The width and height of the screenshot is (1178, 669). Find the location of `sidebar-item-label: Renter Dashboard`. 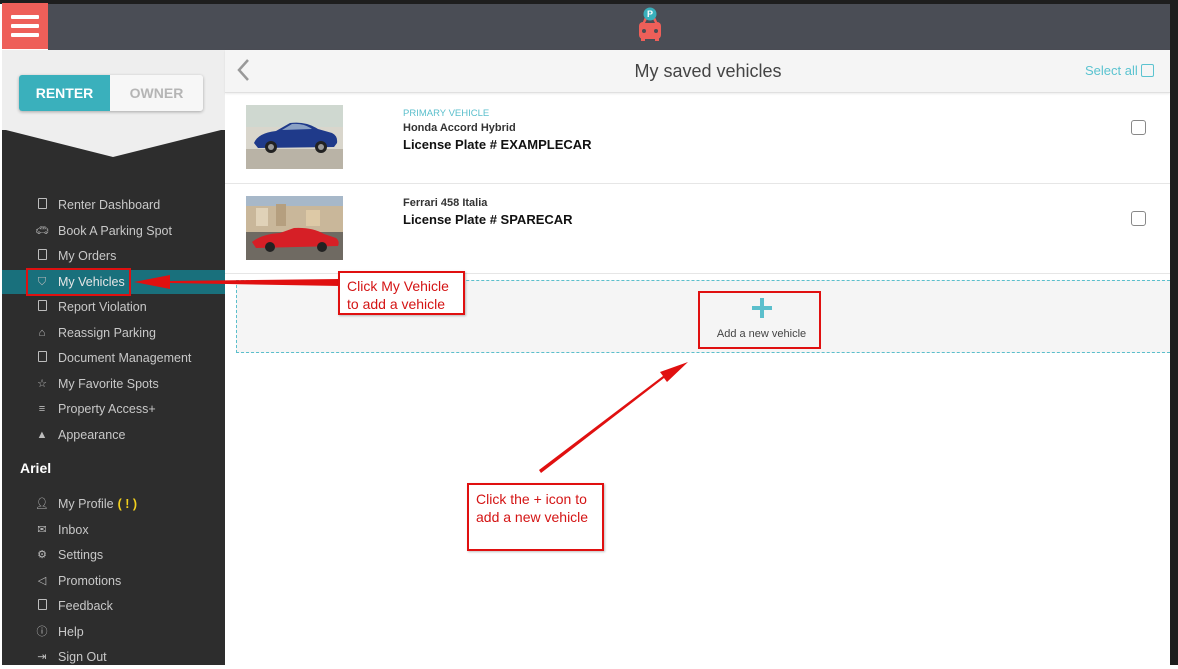

sidebar-item-label: Renter Dashboard is located at coordinates (109, 205).